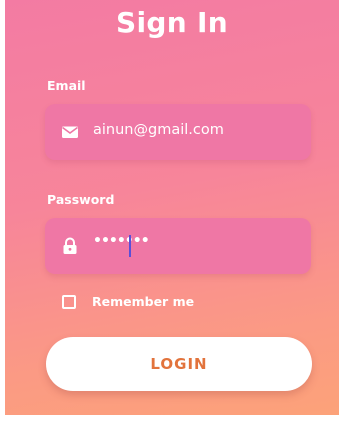 Image resolution: width=344 pixels, height=425 pixels. What do you see at coordinates (66, 85) in the screenshot?
I see `email-label: Email` at bounding box center [66, 85].